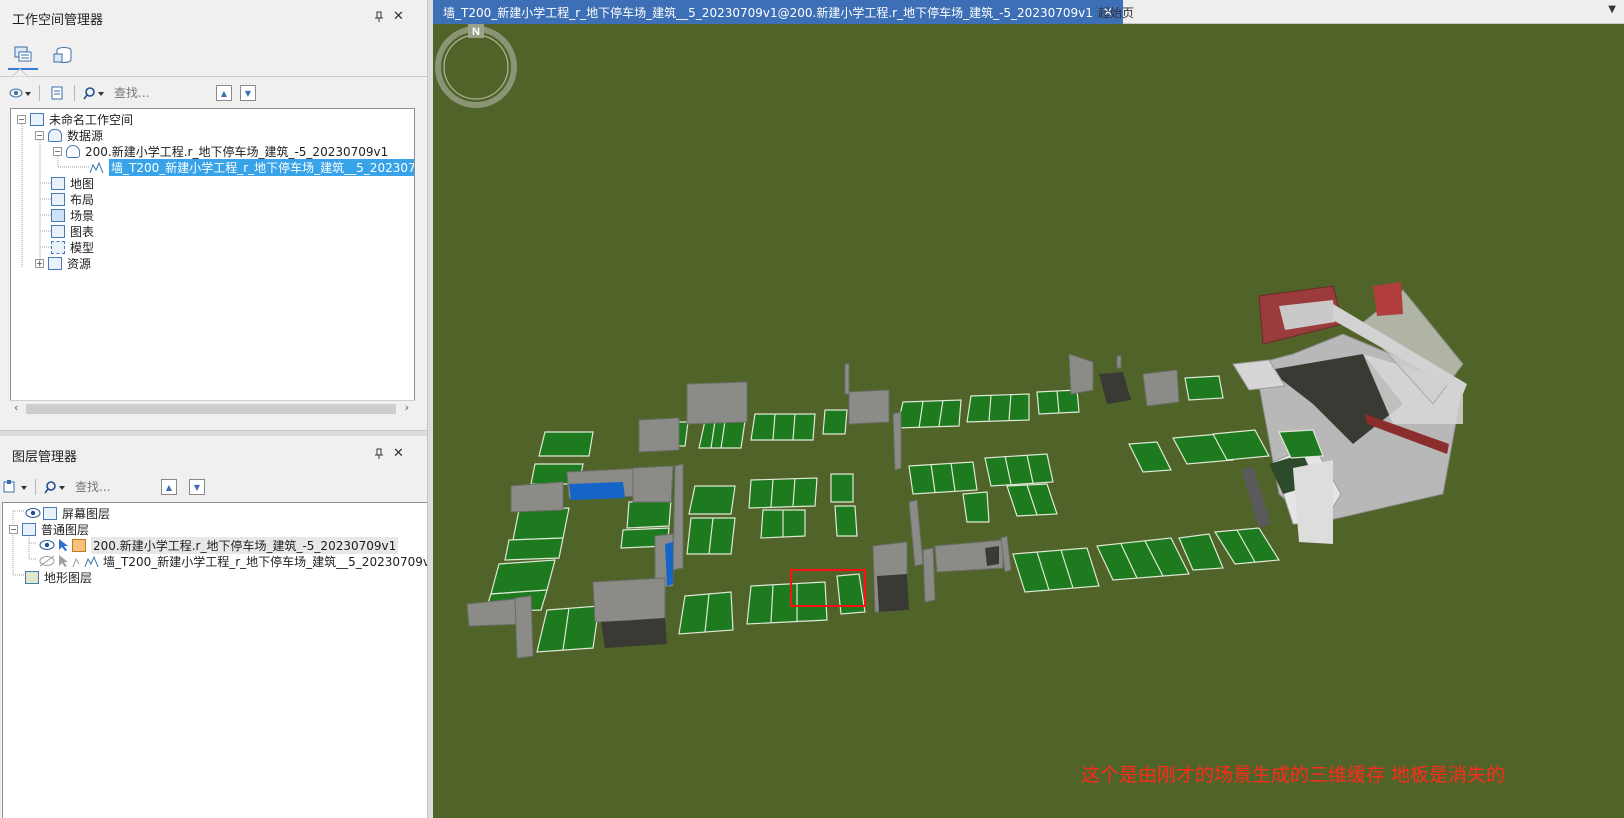 The height and width of the screenshot is (818, 1624). I want to click on annotation-text: 这个是由刚才的场景生成的三维缓存 地板是消失的, so click(1293, 775).